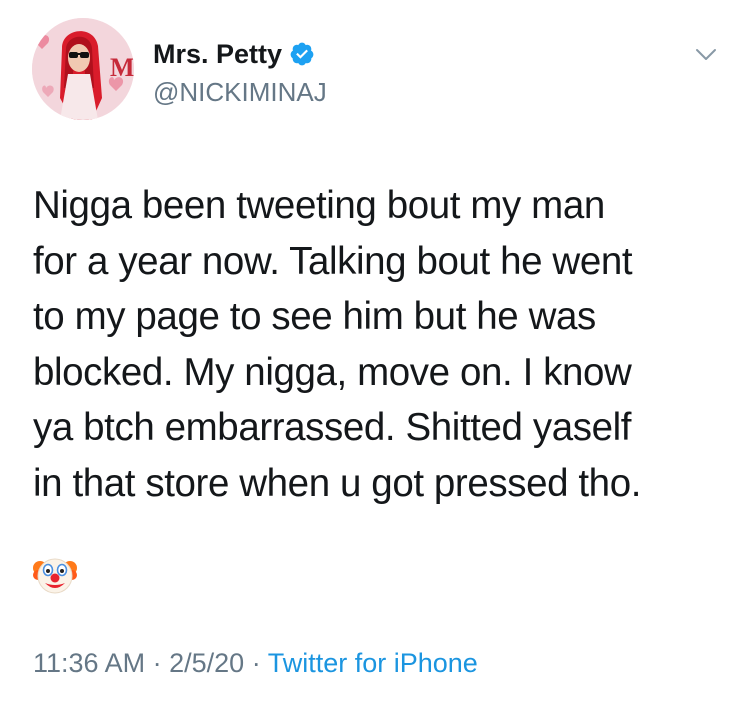 This screenshot has height=705, width=750. Describe the element at coordinates (337, 483) in the screenshot. I see `tweet-text-line: in that store when u got pressed tho.` at that location.